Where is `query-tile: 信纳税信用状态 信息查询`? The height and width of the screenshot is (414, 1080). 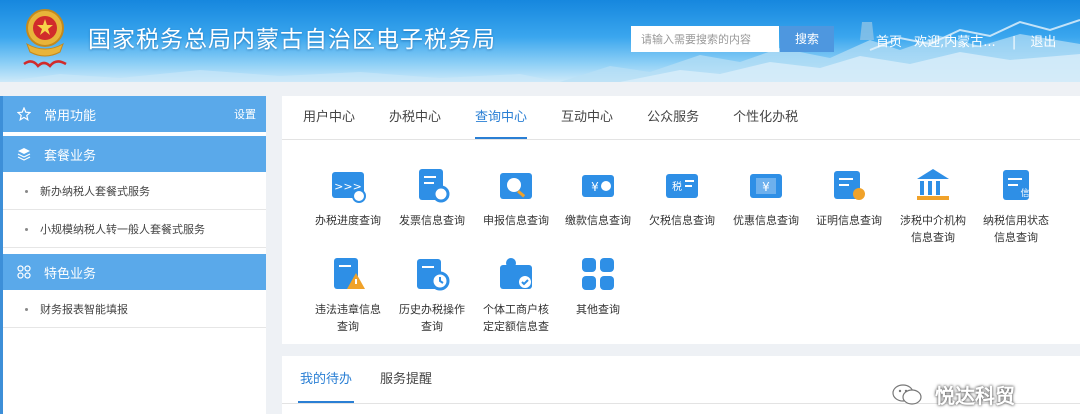 query-tile: 信纳税信用状态 信息查询 is located at coordinates (1016, 206).